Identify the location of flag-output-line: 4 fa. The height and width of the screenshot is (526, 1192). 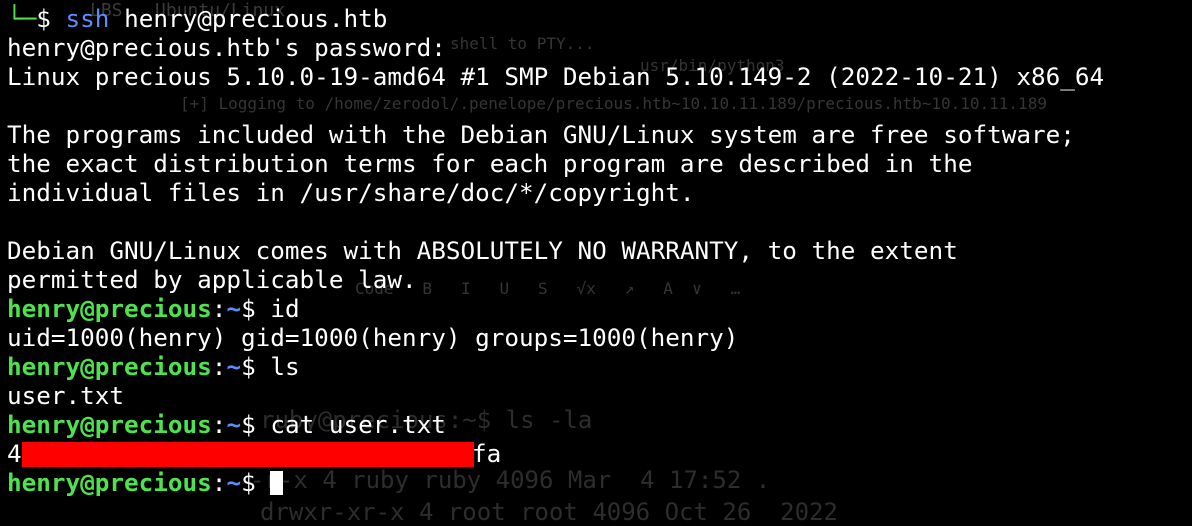
(599, 453).